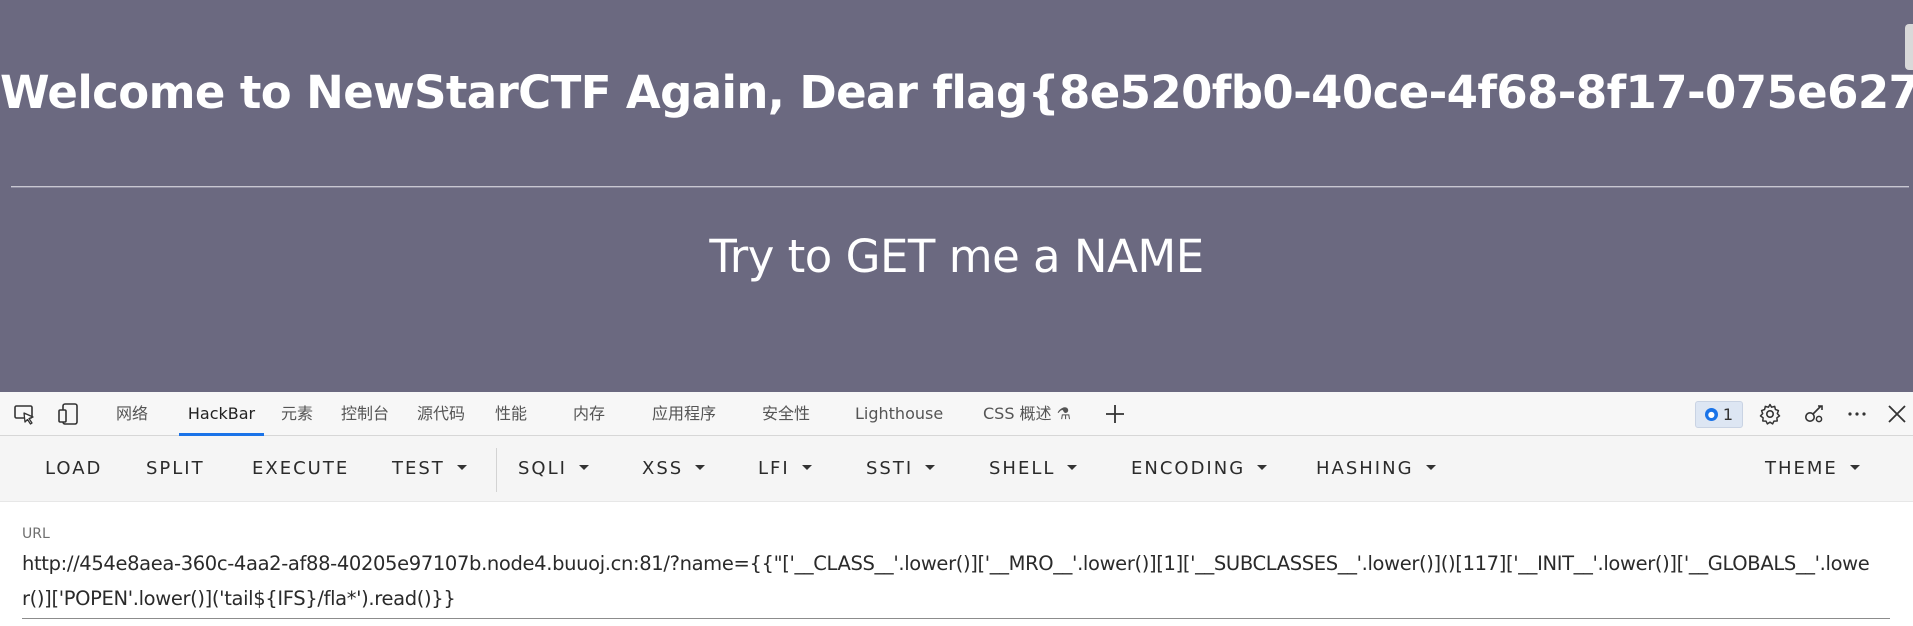 This screenshot has height=626, width=1913. I want to click on hashing-menu-button: HASHING, so click(1376, 469).